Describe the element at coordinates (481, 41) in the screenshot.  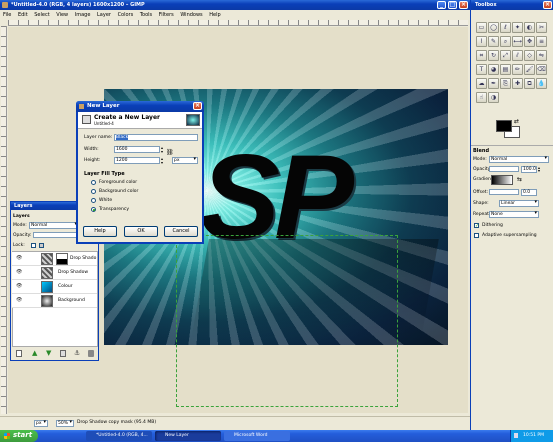
I see `paths-tool-icon: ⌇` at that location.